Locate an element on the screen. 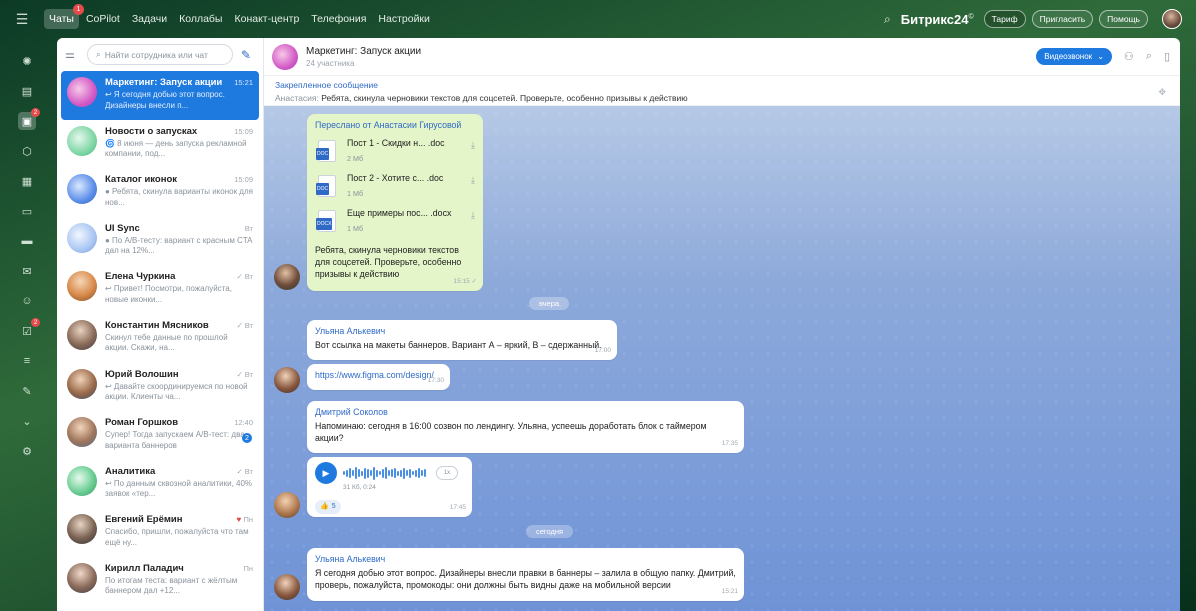 The height and width of the screenshot is (611, 1196). contacts-icon: ☺ is located at coordinates (27, 301).